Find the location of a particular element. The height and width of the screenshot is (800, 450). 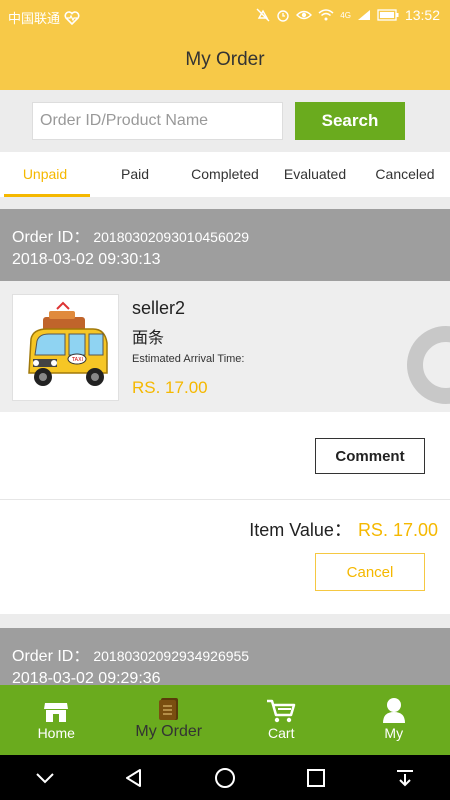

store-icon is located at coordinates (56, 712).